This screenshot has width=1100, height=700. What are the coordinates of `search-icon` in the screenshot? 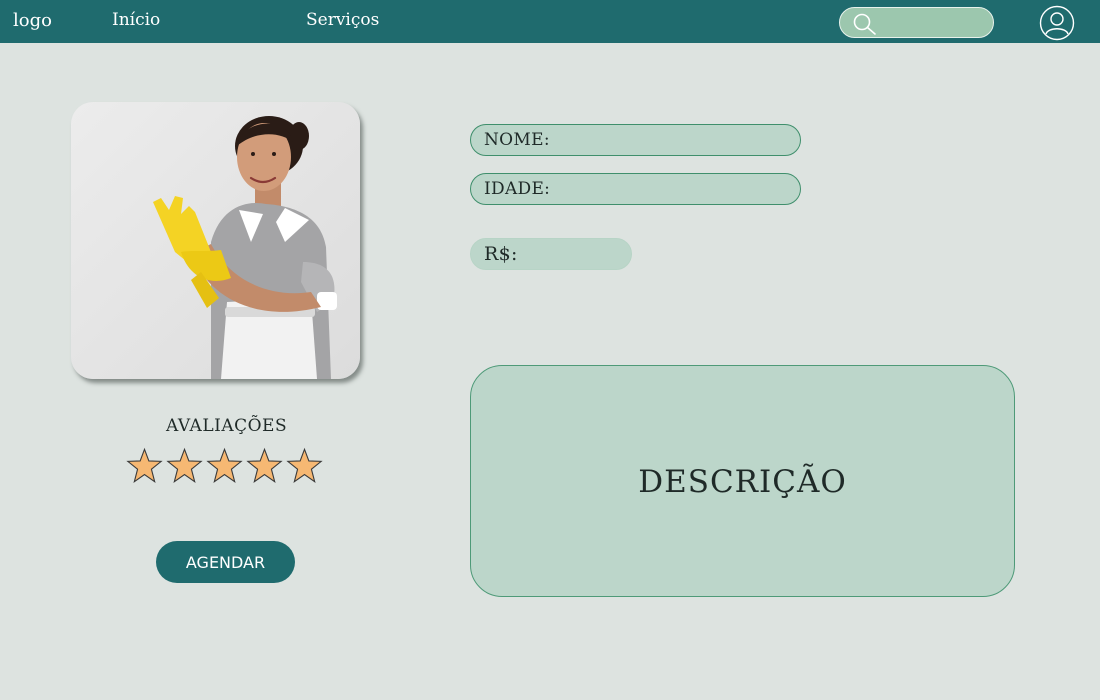 It's located at (864, 24).